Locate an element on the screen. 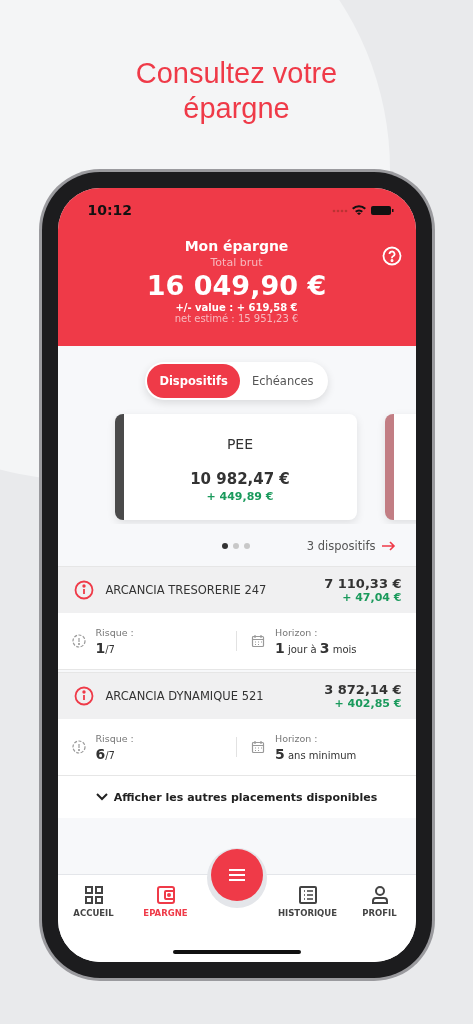 The image size is (473, 1024). fund-amount: 3 872,14 € is located at coordinates (363, 689).